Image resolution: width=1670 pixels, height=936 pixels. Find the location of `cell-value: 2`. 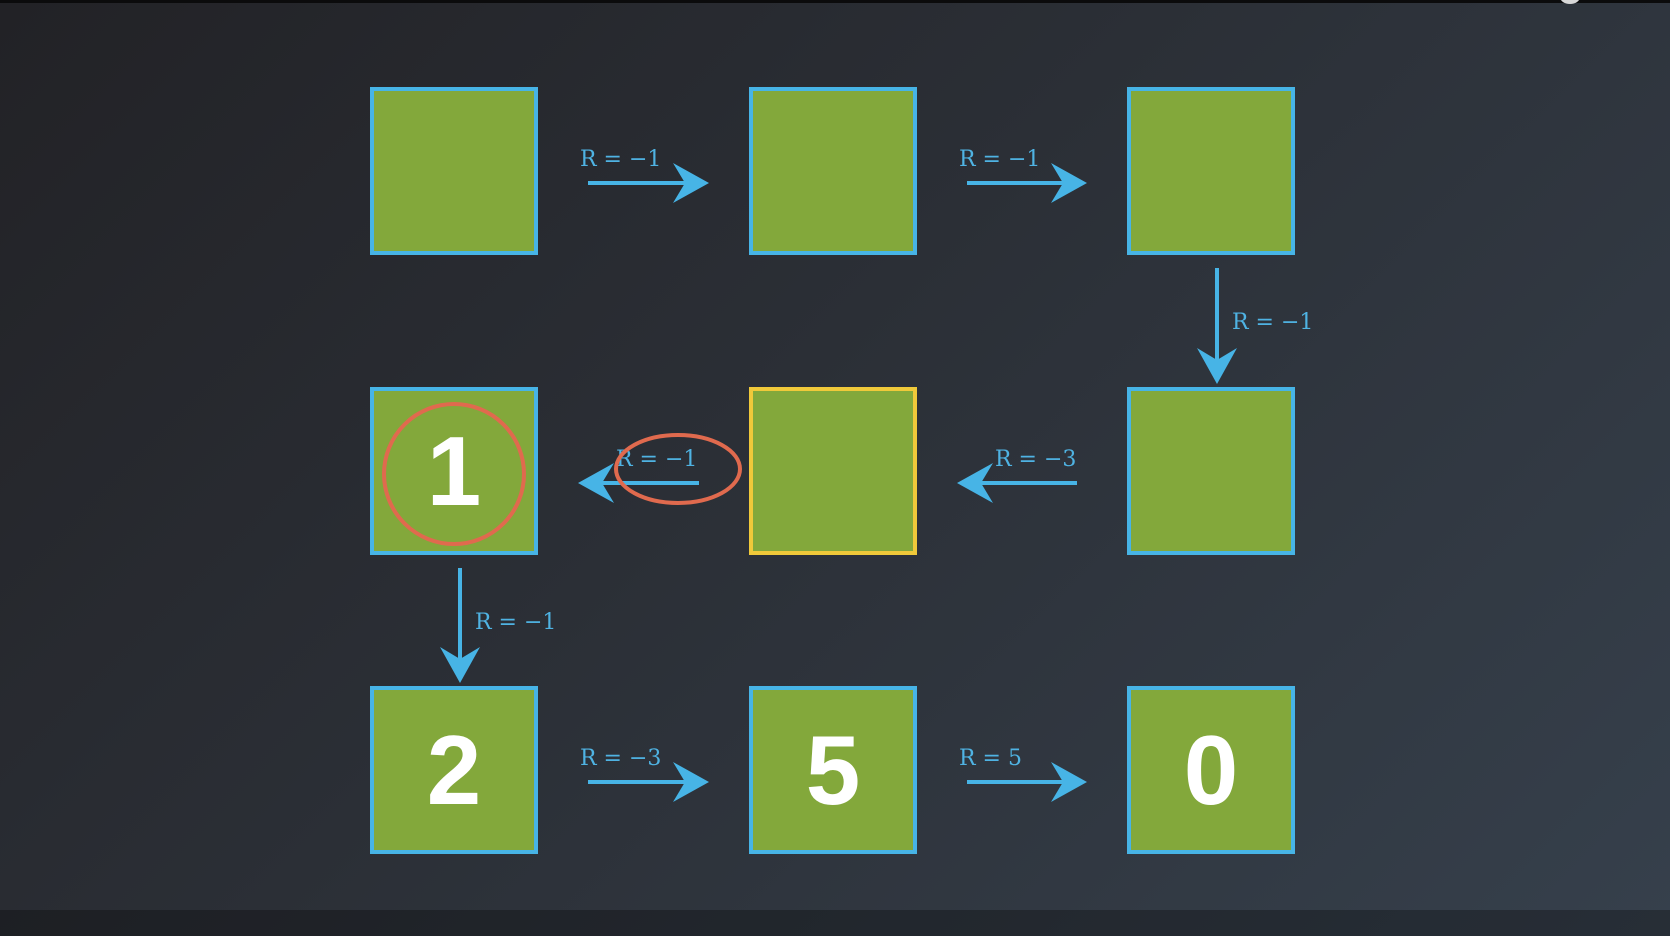

cell-value: 2 is located at coordinates (454, 770).